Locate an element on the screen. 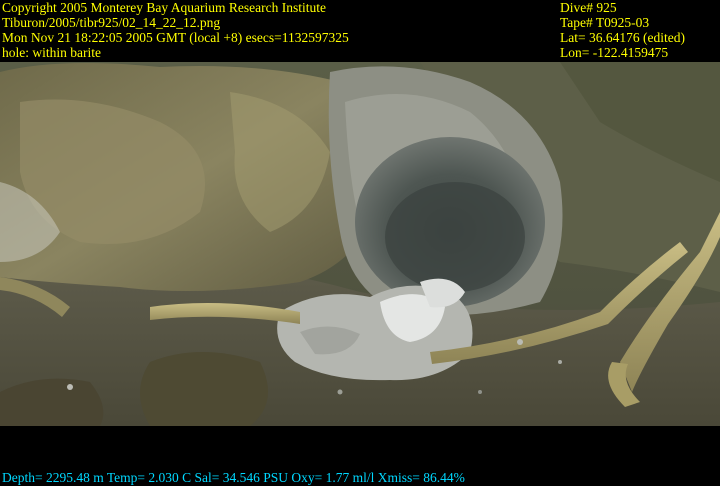 This screenshot has width=720, height=486. latitude: Lat= 36.64176 (edited) is located at coordinates (622, 37).